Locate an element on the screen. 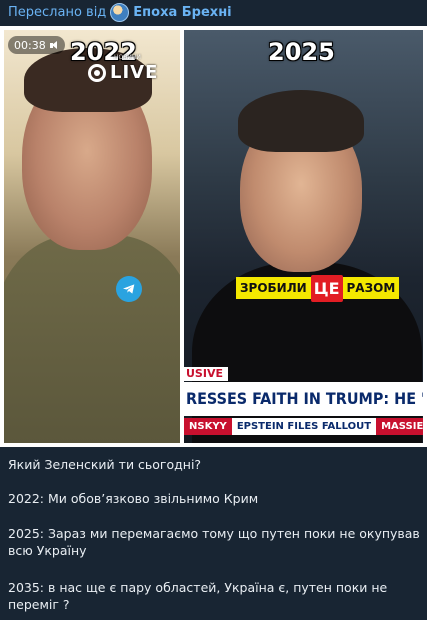 This screenshot has height=620, width=427. video-timer: 00:38 is located at coordinates (36, 45).